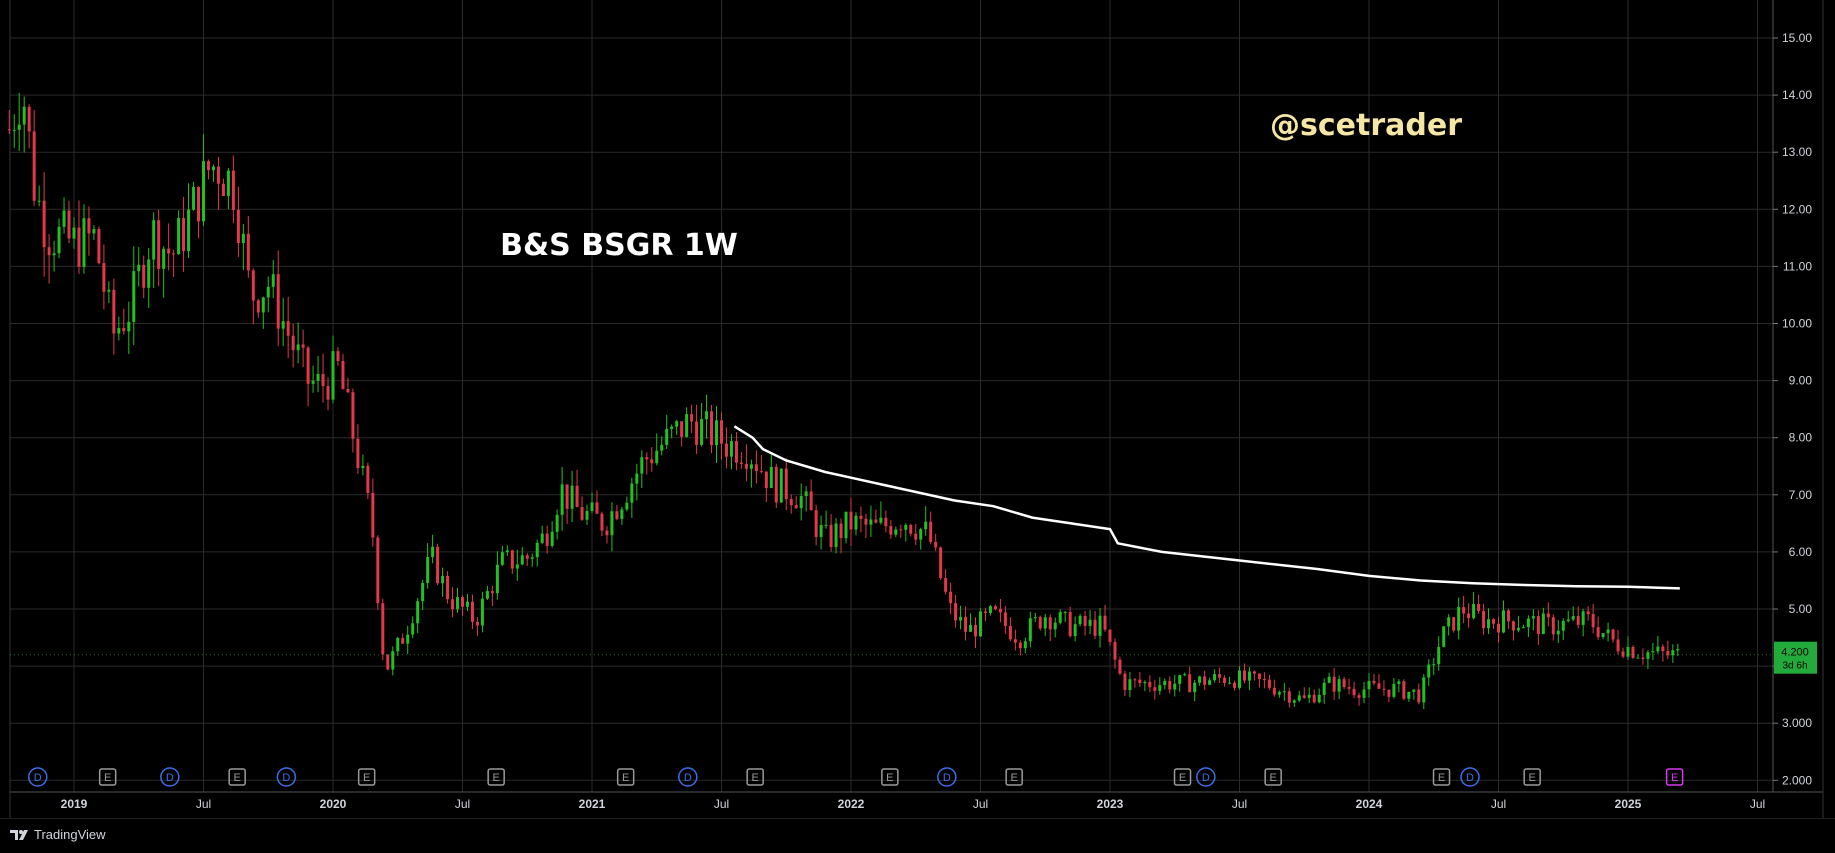 This screenshot has height=853, width=1835. I want to click on author-watermark: @scetrader, so click(1366, 125).